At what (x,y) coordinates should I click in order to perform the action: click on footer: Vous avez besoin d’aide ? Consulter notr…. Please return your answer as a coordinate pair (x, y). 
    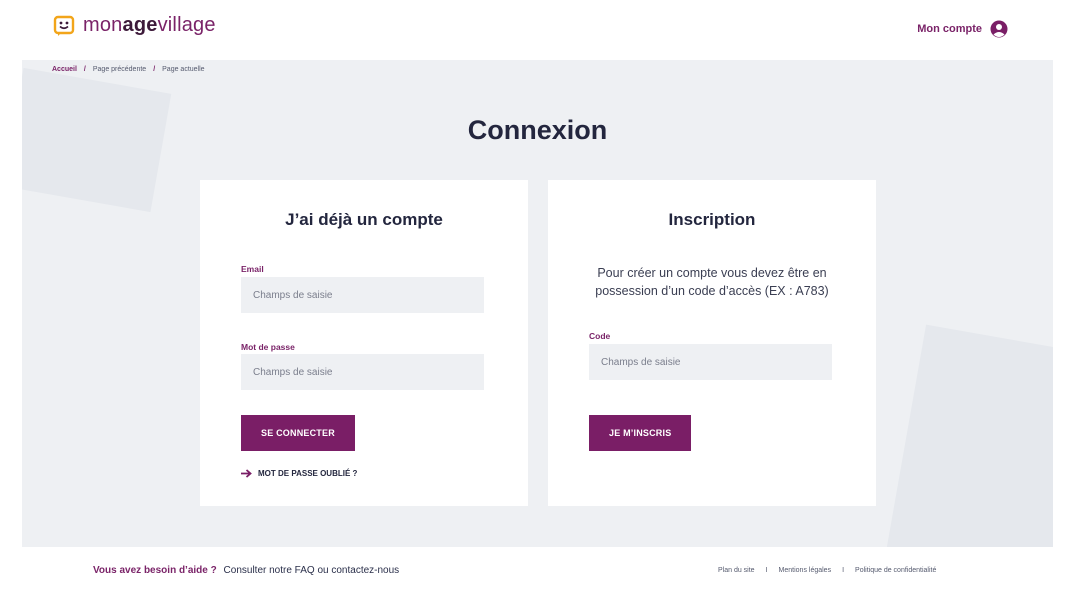
    Looking at the image, I should click on (534, 574).